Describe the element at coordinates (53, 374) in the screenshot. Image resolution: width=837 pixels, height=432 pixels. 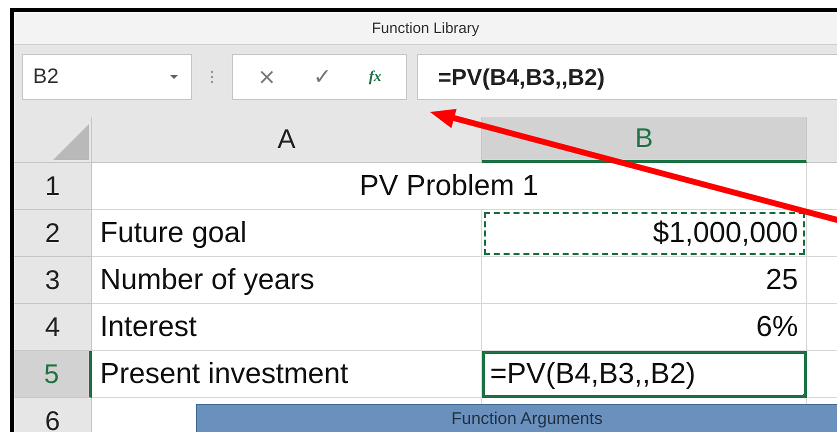
I see `row-header: 5` at that location.